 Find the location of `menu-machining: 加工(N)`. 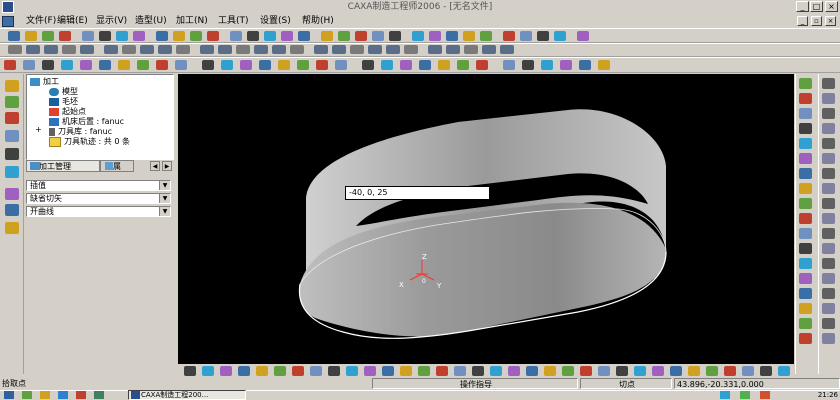

menu-machining: 加工(N) is located at coordinates (192, 21).